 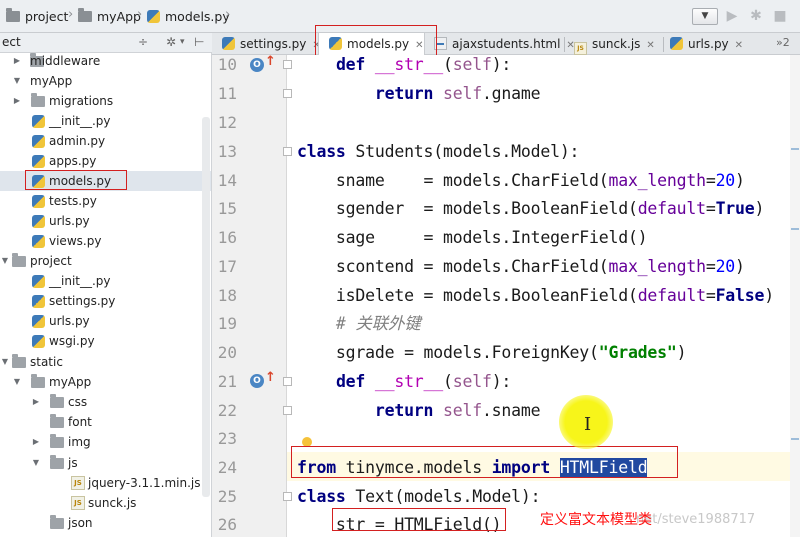 What do you see at coordinates (564, 44) in the screenshot?
I see `tab-divider` at bounding box center [564, 44].